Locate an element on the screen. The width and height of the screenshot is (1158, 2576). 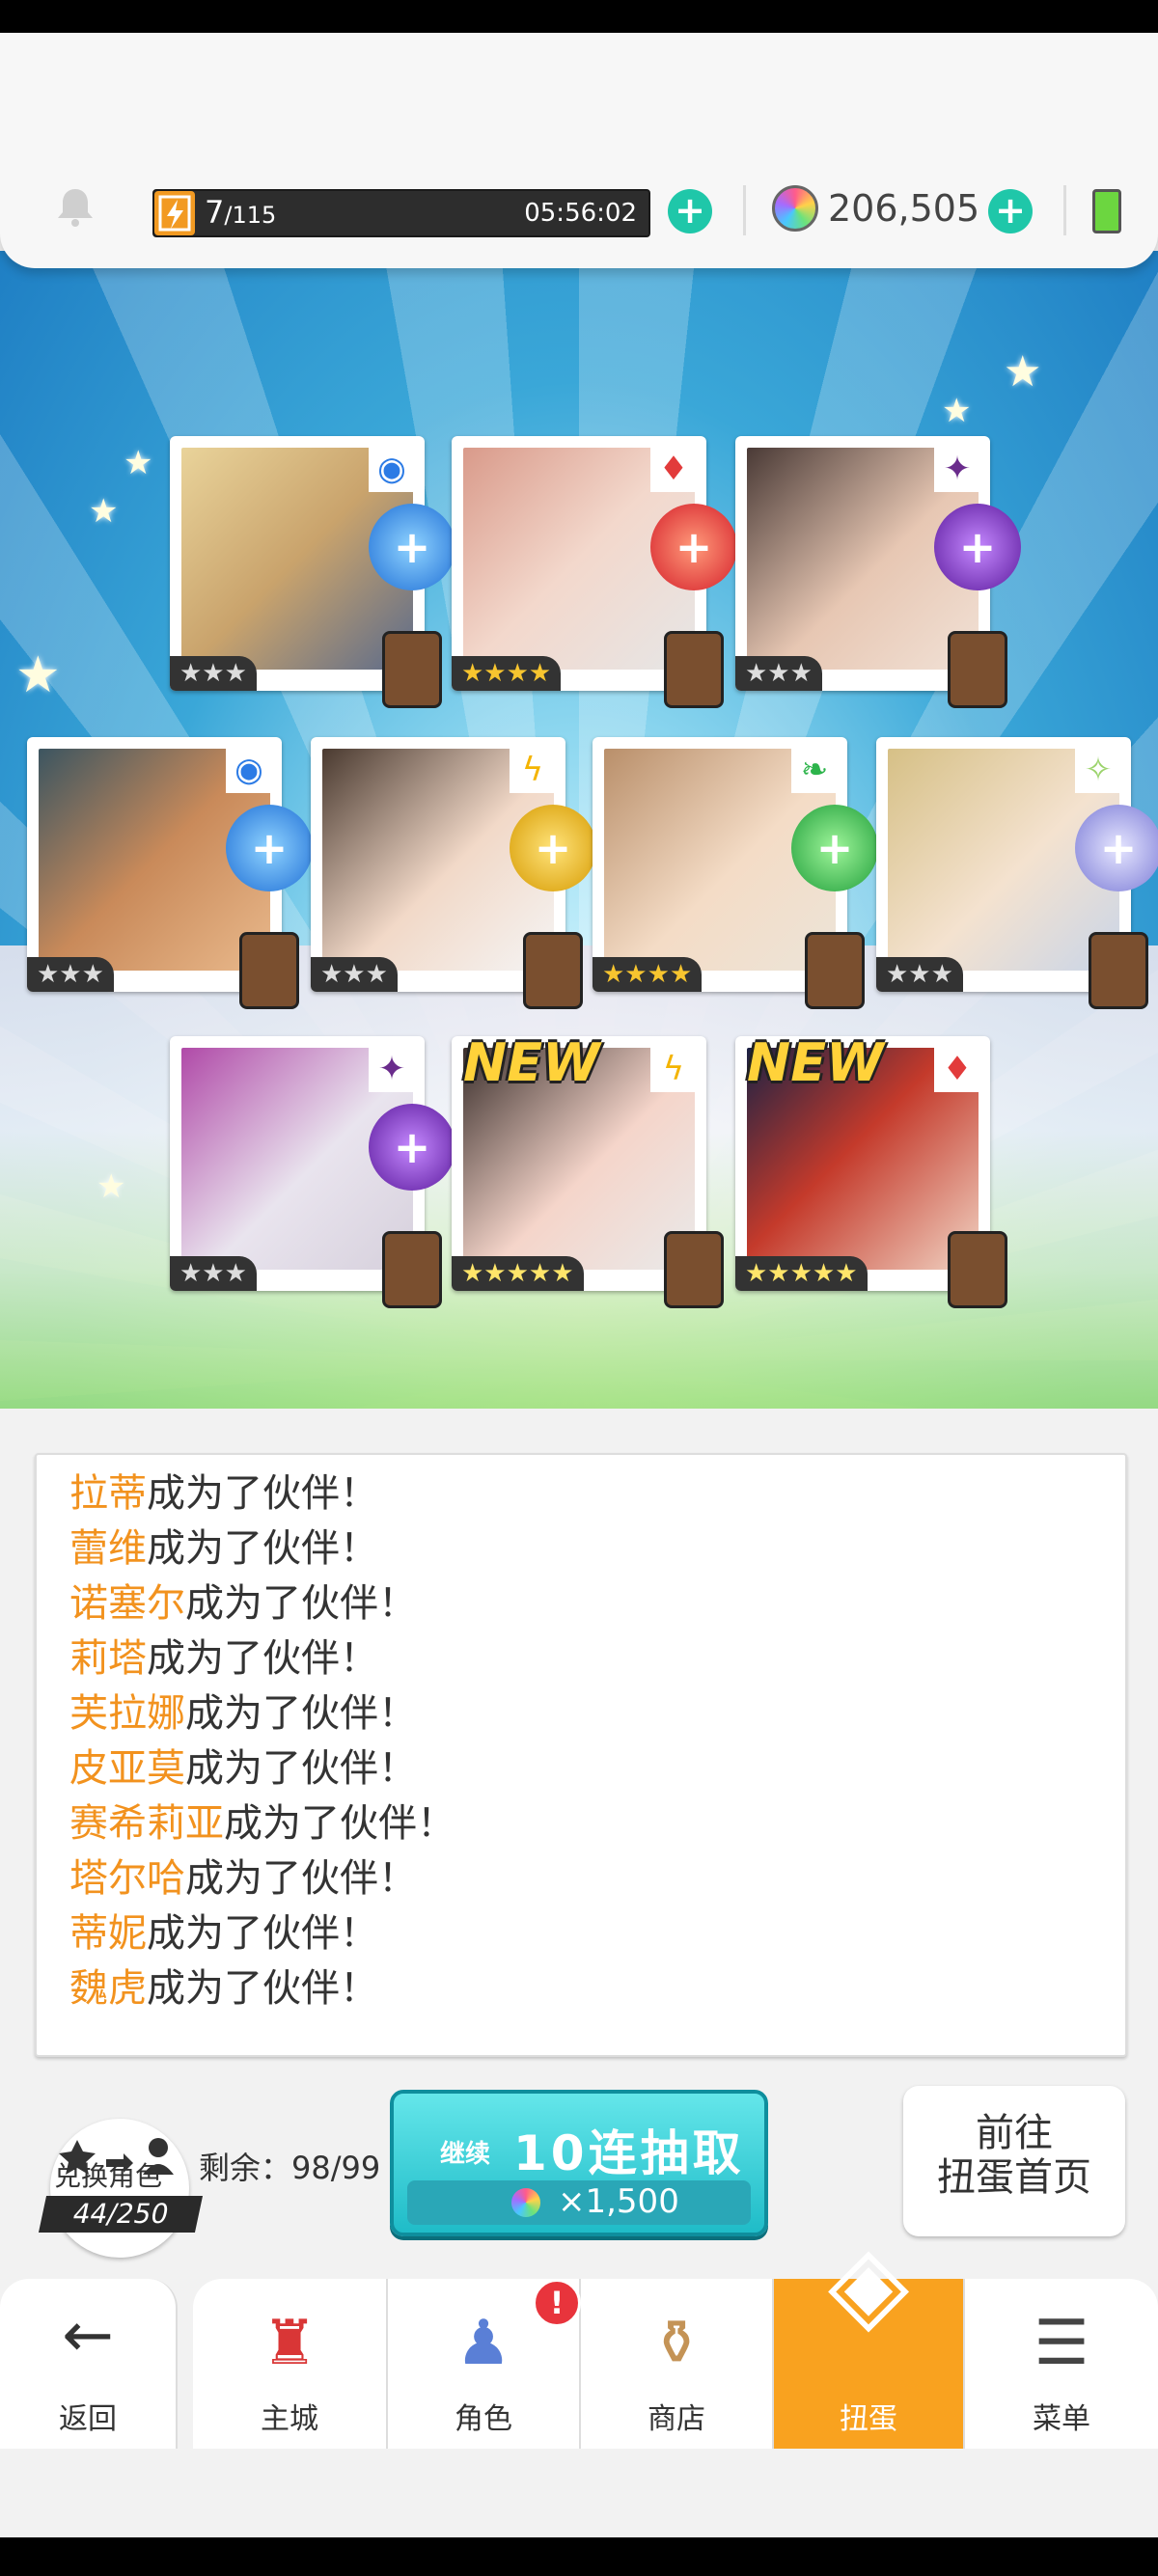
dark-attribute-icon: ✦ is located at coordinates (957, 469).